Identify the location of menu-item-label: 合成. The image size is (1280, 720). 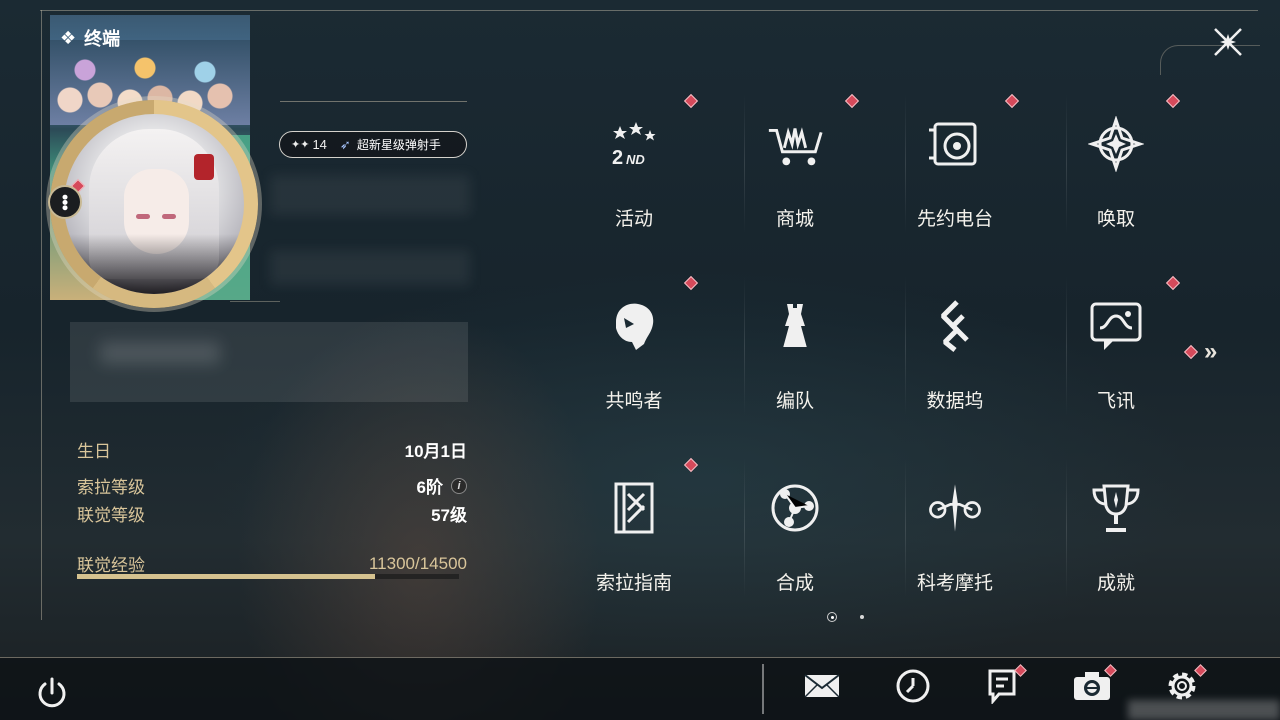
(794, 583).